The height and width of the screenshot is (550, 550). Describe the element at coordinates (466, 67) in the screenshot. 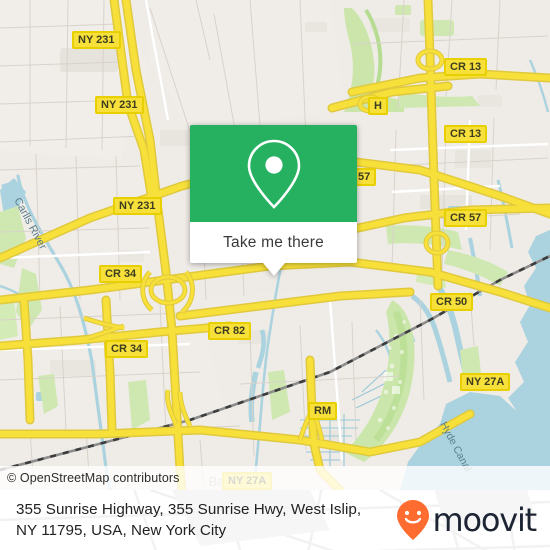

I see `road-shield-cr13-a: CR 13` at that location.